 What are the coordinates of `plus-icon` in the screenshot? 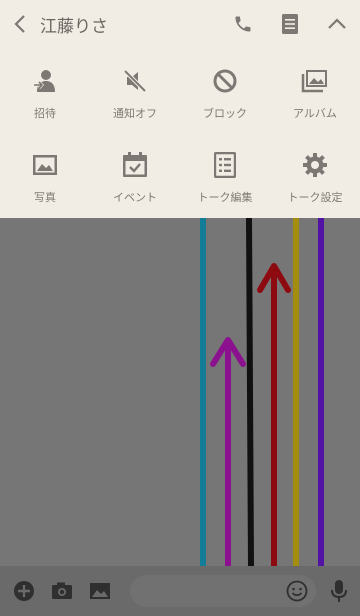 It's located at (24, 591).